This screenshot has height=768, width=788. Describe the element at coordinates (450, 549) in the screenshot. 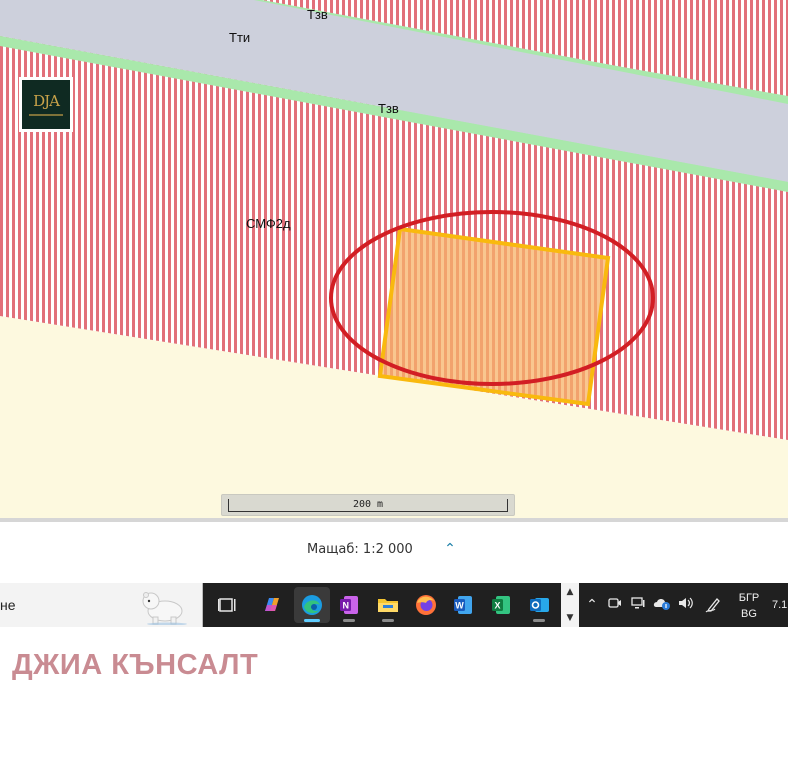

I see `chevron-up-icon: ⌃` at that location.